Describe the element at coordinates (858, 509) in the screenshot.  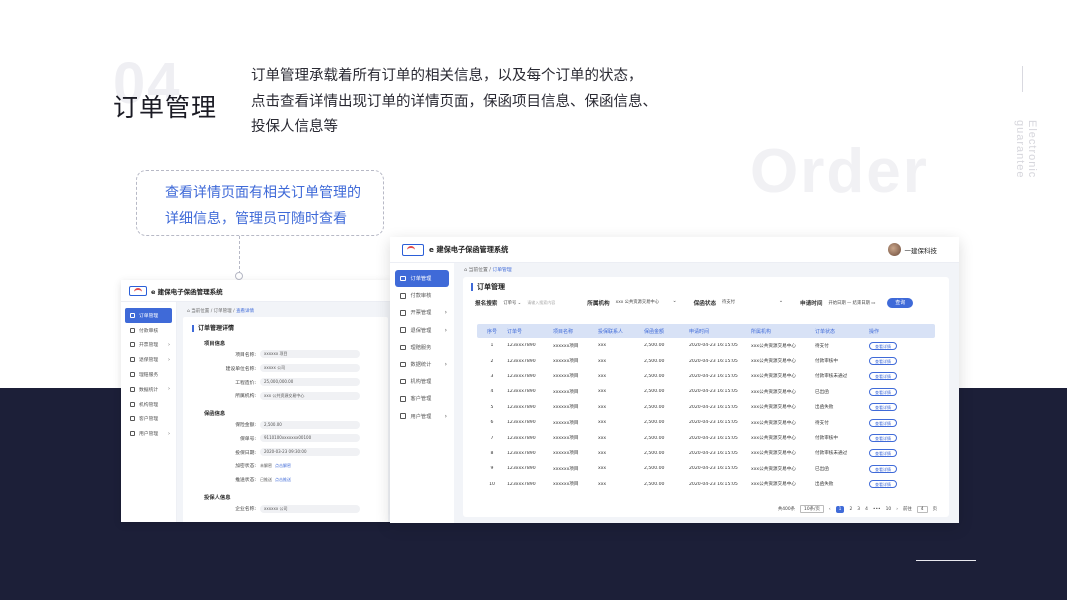
I see `page-3: 3` at that location.